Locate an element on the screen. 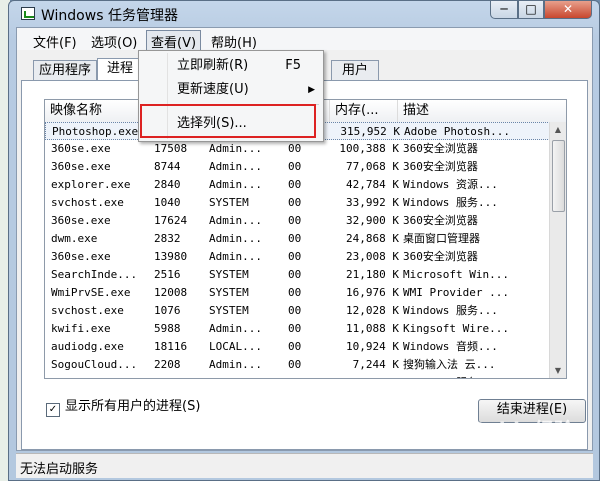  table-row: dwm.exe 2832 Admin... 00 24,868 K 桌面窗口管理器 is located at coordinates (298, 239).